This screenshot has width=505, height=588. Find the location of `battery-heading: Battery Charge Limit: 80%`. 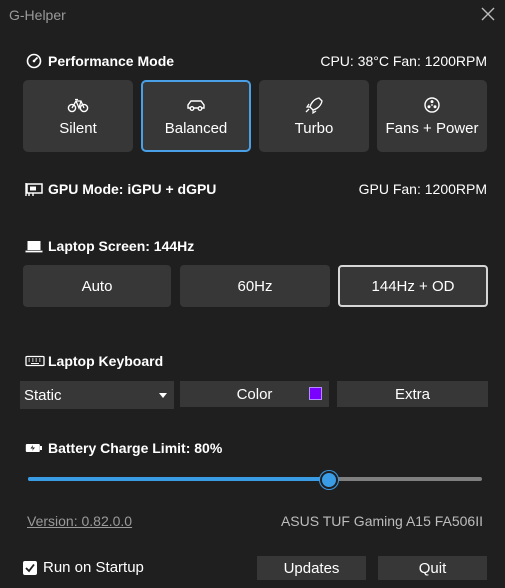

battery-heading: Battery Charge Limit: 80% is located at coordinates (123, 448).